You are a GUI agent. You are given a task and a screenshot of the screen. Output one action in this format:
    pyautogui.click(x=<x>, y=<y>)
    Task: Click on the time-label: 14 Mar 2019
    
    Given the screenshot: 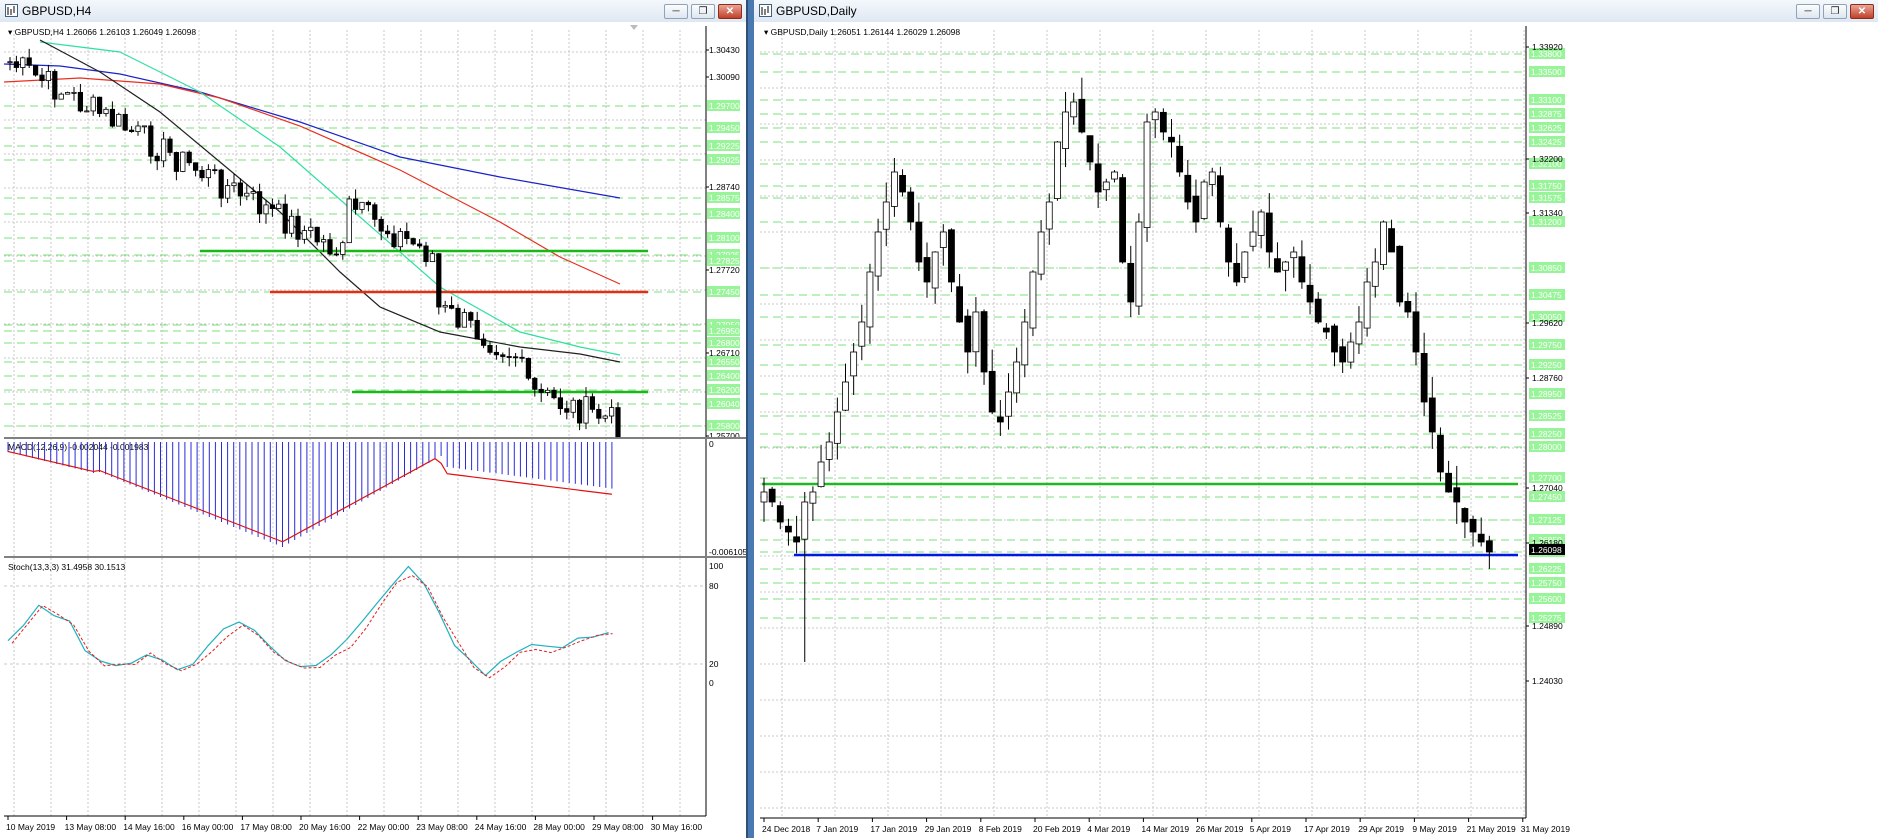 What is the action you would take?
    pyautogui.click(x=1165, y=829)
    